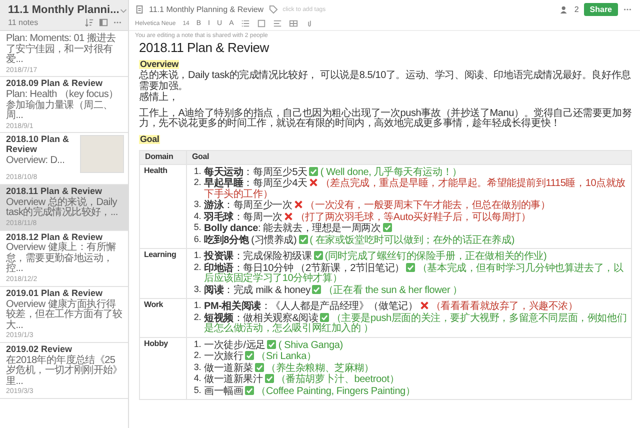 The image size is (640, 428). Describe the element at coordinates (159, 98) in the screenshot. I see `paragraph: 感情上，` at that location.